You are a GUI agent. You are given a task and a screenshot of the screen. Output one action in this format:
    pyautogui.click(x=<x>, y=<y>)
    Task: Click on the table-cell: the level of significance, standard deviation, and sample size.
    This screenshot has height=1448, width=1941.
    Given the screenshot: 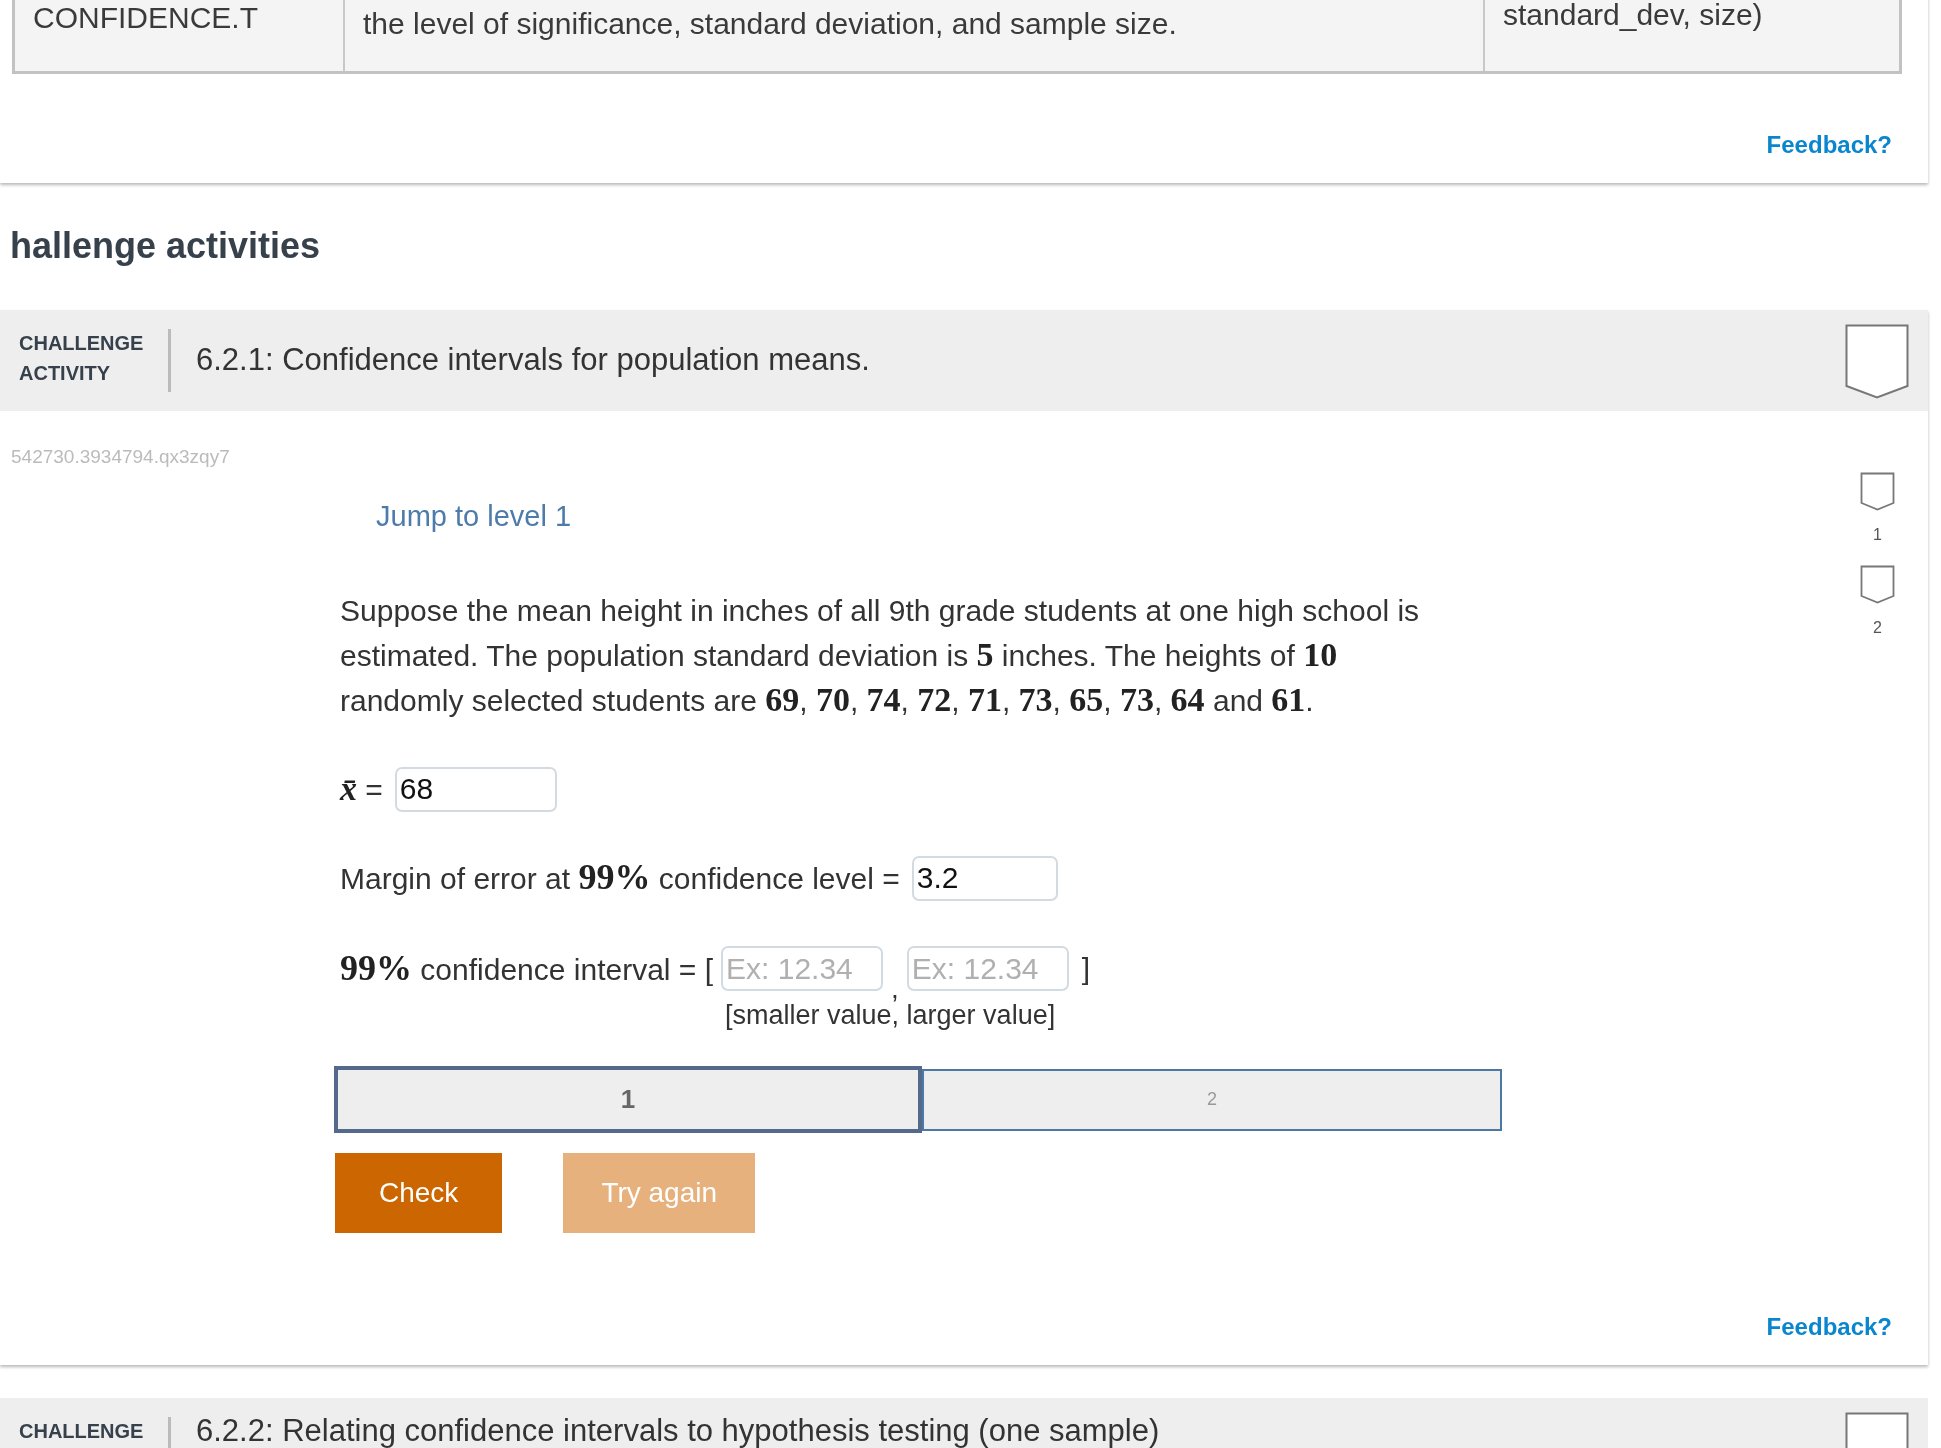 What is the action you would take?
    pyautogui.click(x=913, y=35)
    